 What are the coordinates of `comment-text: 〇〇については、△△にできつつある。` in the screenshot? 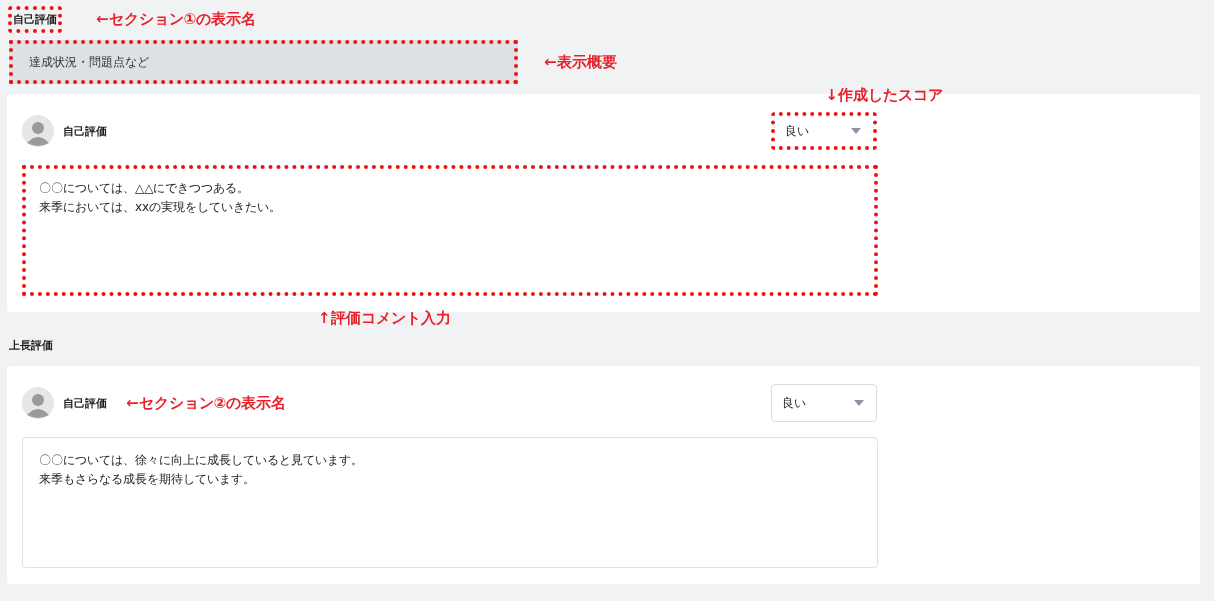 It's located at (144, 188).